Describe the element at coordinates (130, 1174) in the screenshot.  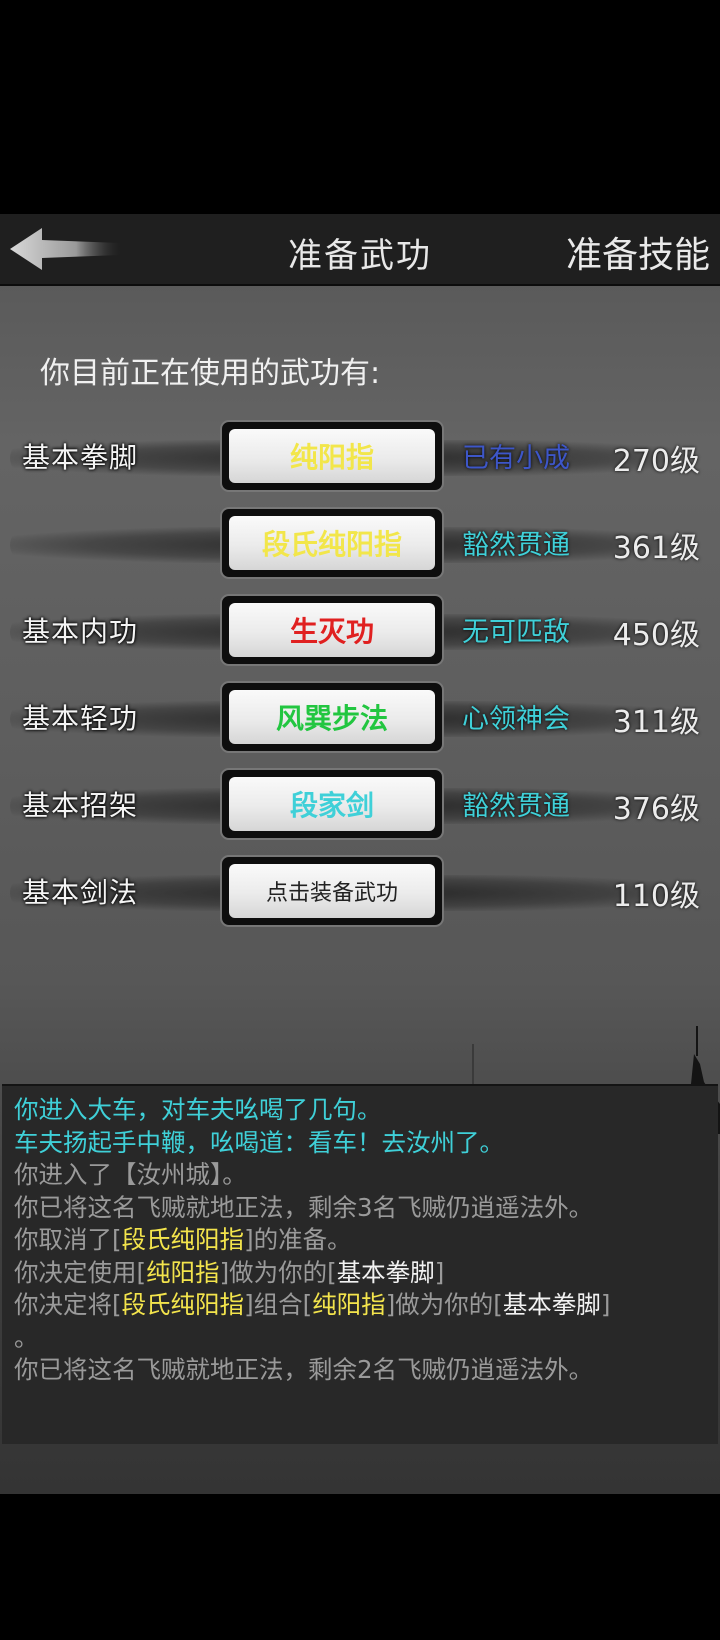
I see `log-line: 你进入了【汝州城】。` at that location.